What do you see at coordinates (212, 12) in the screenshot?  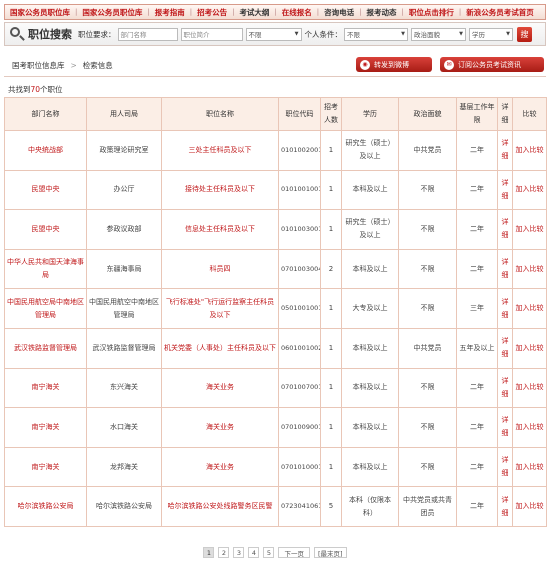 I see `nav-announcement: 招考公告` at bounding box center [212, 12].